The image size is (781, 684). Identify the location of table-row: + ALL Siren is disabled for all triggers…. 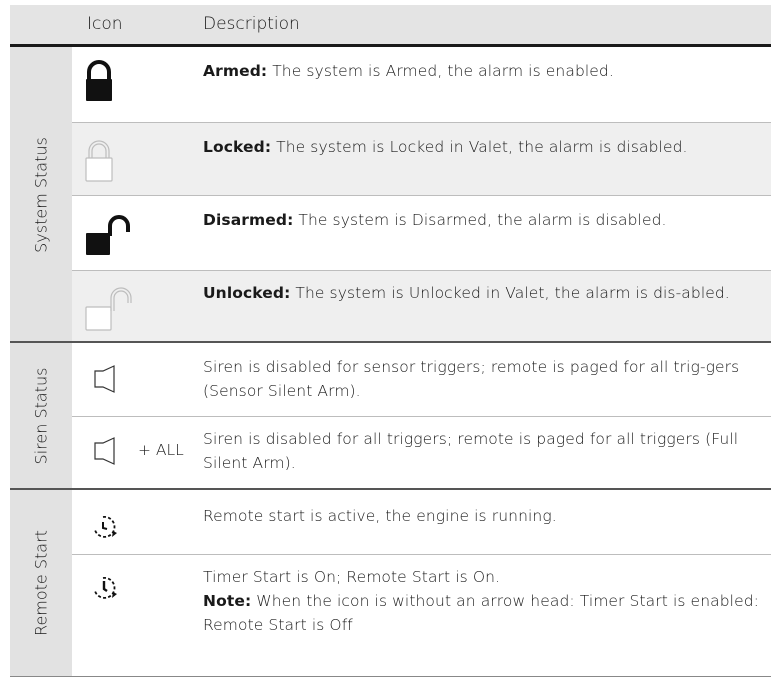
(421, 452).